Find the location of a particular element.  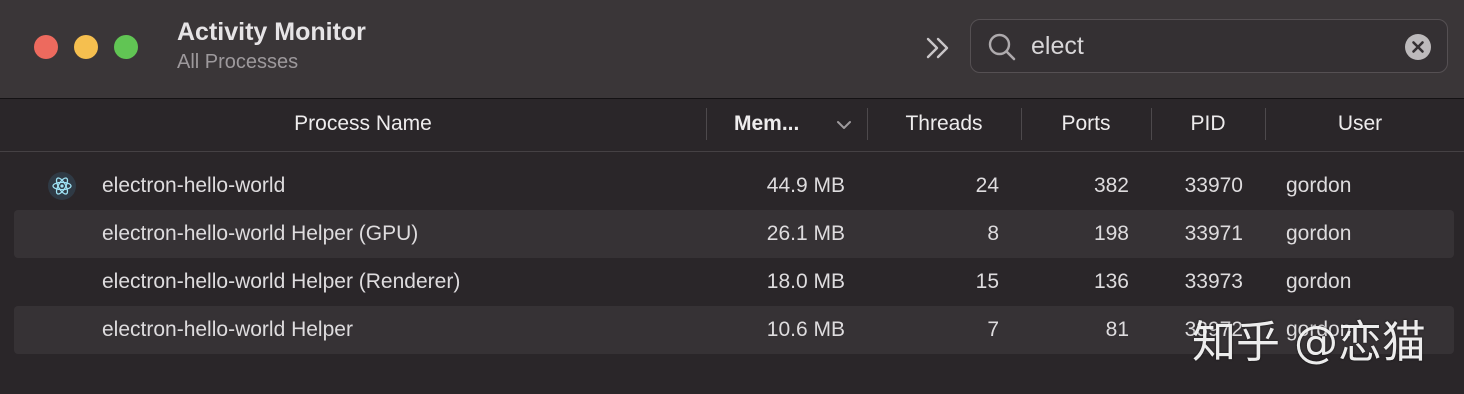

process-name: electron-hello-world Helper is located at coordinates (227, 329).